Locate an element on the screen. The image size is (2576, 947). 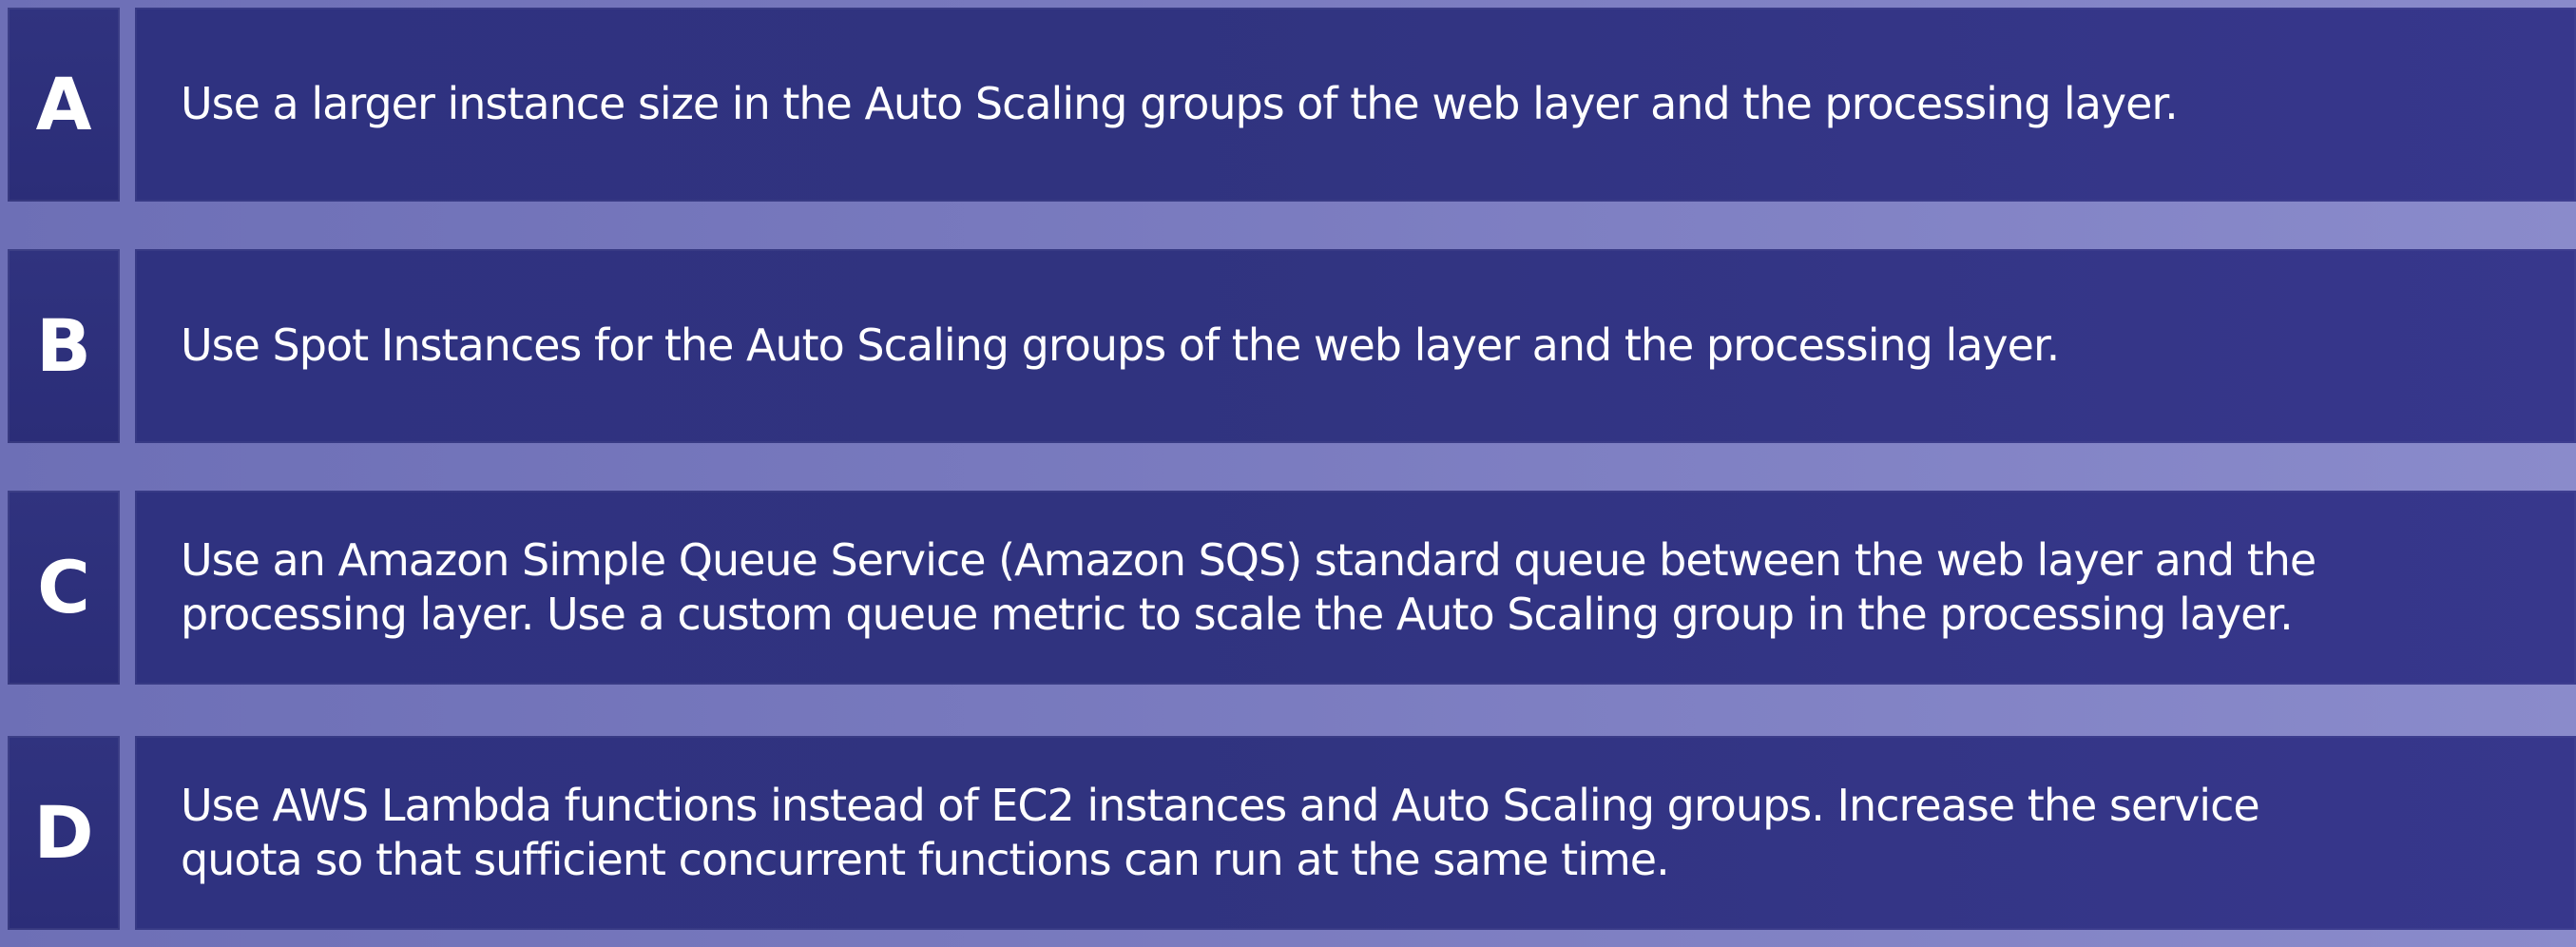
option-c-letter-box: C is located at coordinates (64, 588).